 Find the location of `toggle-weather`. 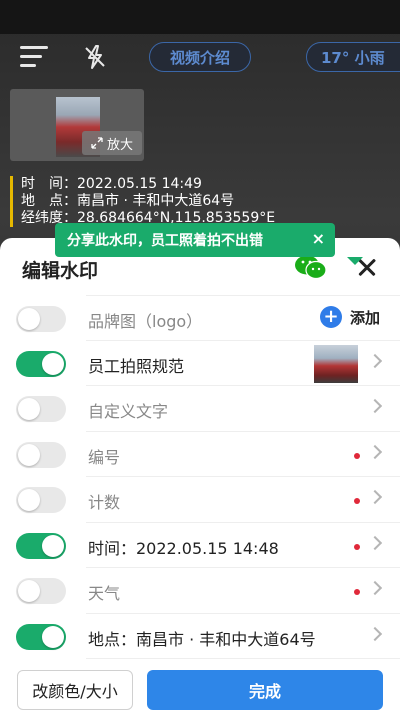

toggle-weather is located at coordinates (41, 591).